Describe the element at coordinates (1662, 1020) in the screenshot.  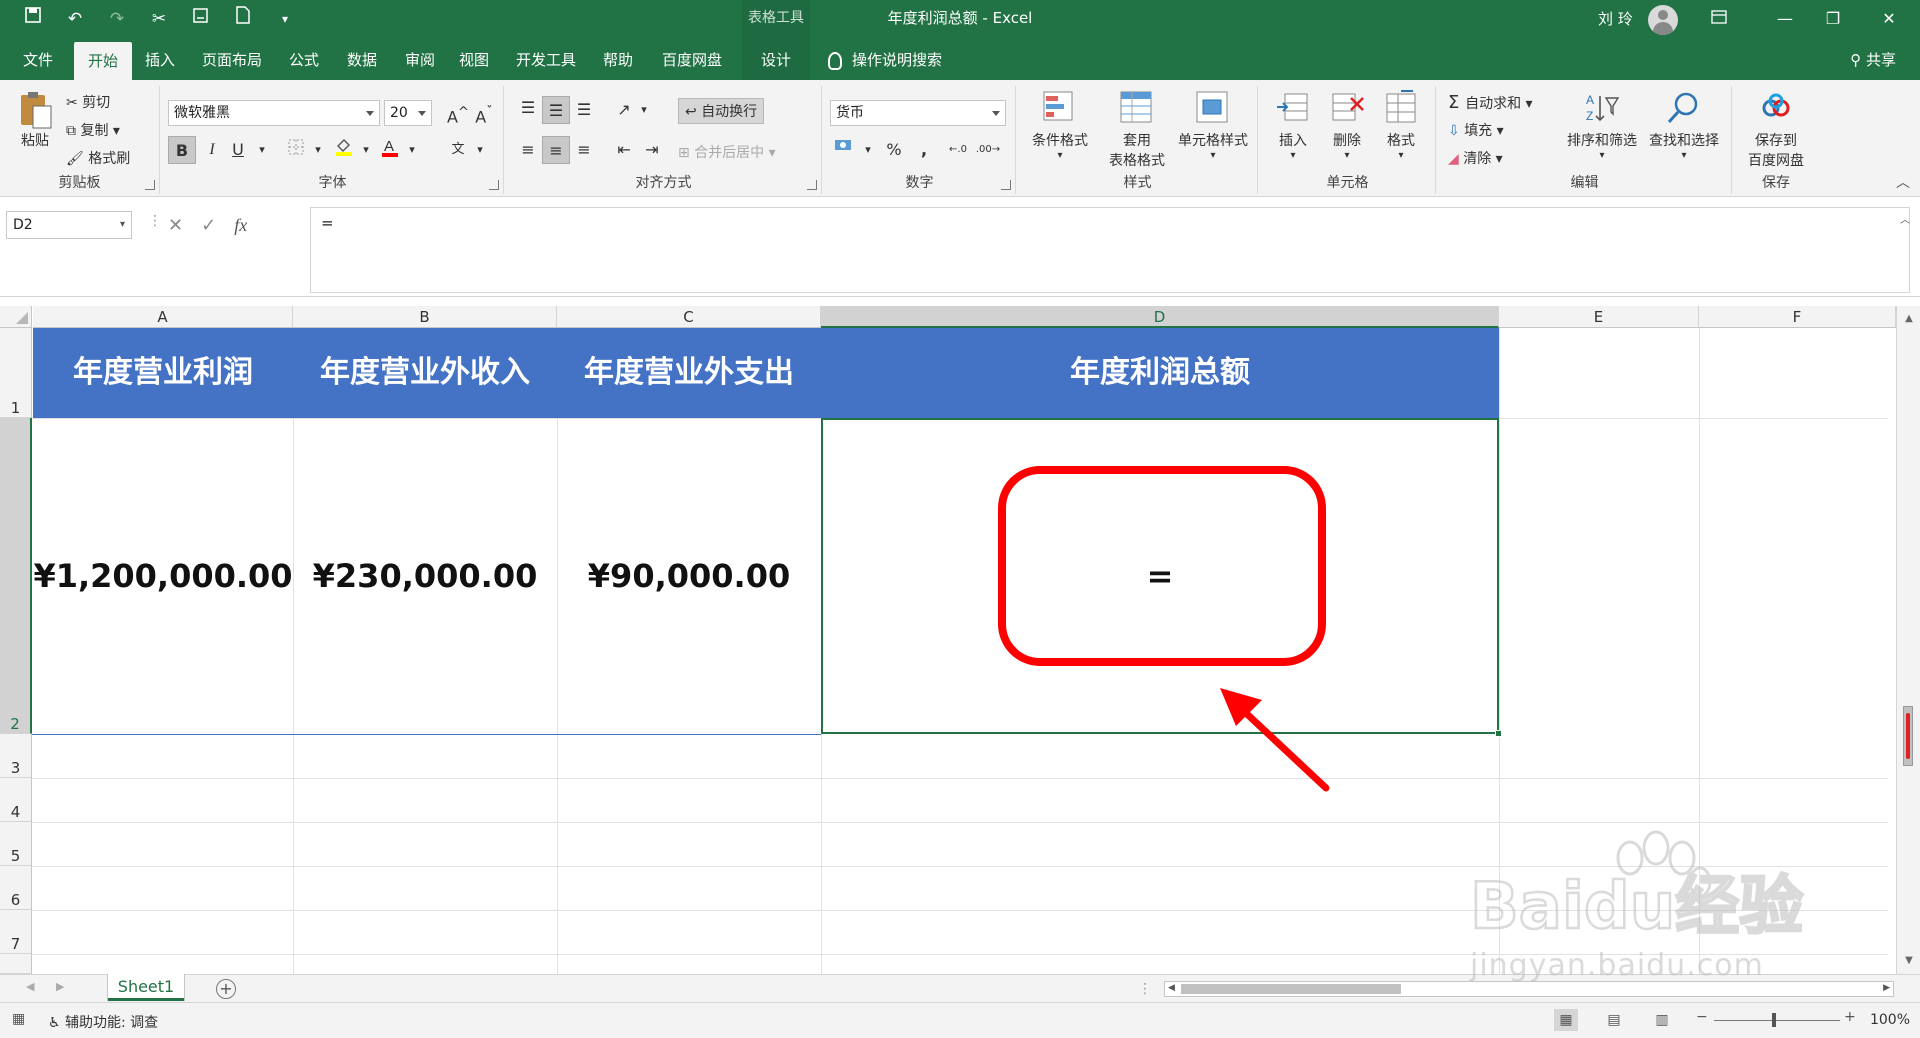
I see `page-break-view-icon: ▥` at that location.